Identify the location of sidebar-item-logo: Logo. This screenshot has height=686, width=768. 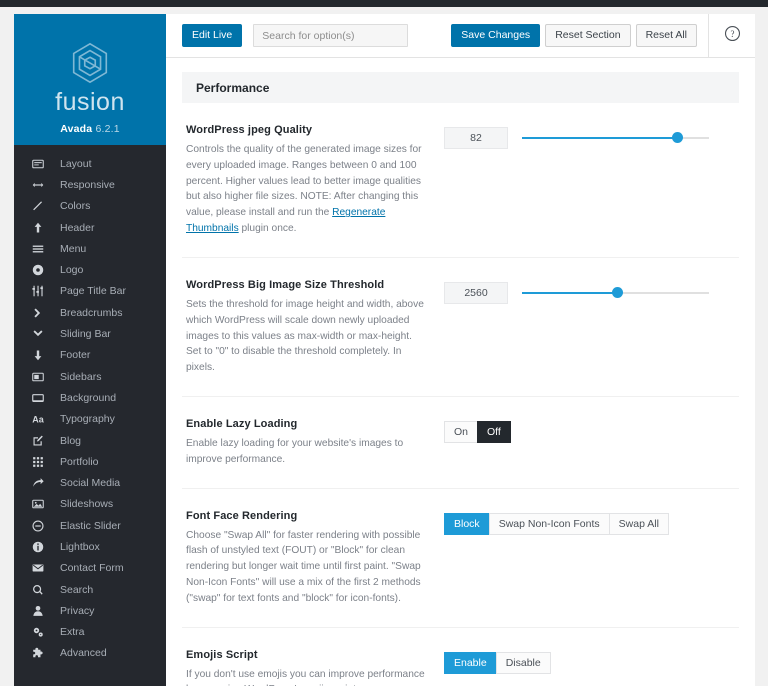
(90, 269).